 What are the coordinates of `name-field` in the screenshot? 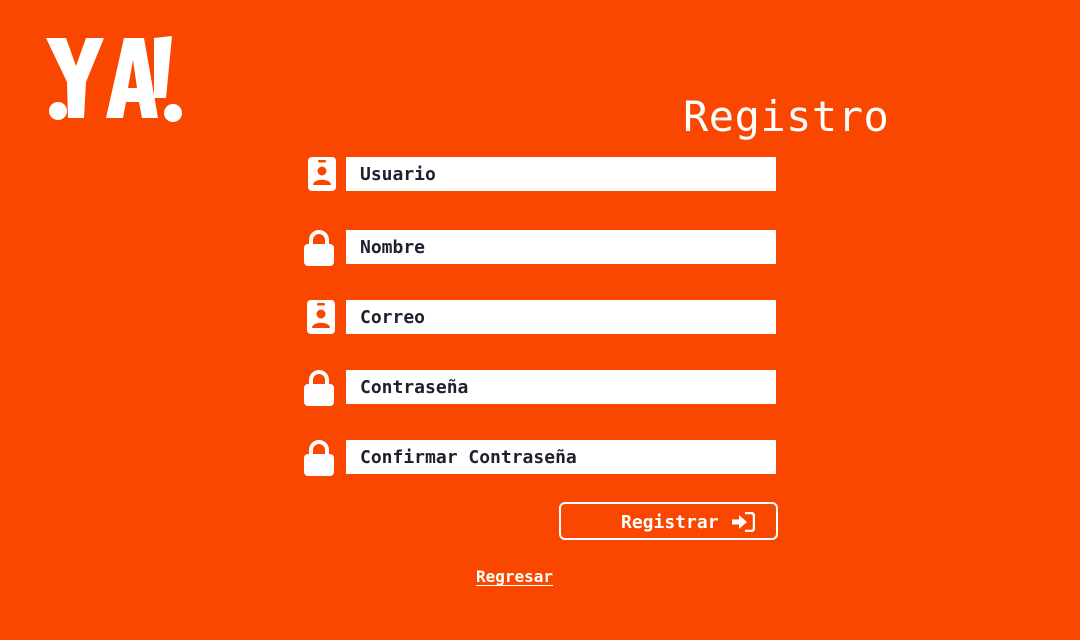 It's located at (561, 247).